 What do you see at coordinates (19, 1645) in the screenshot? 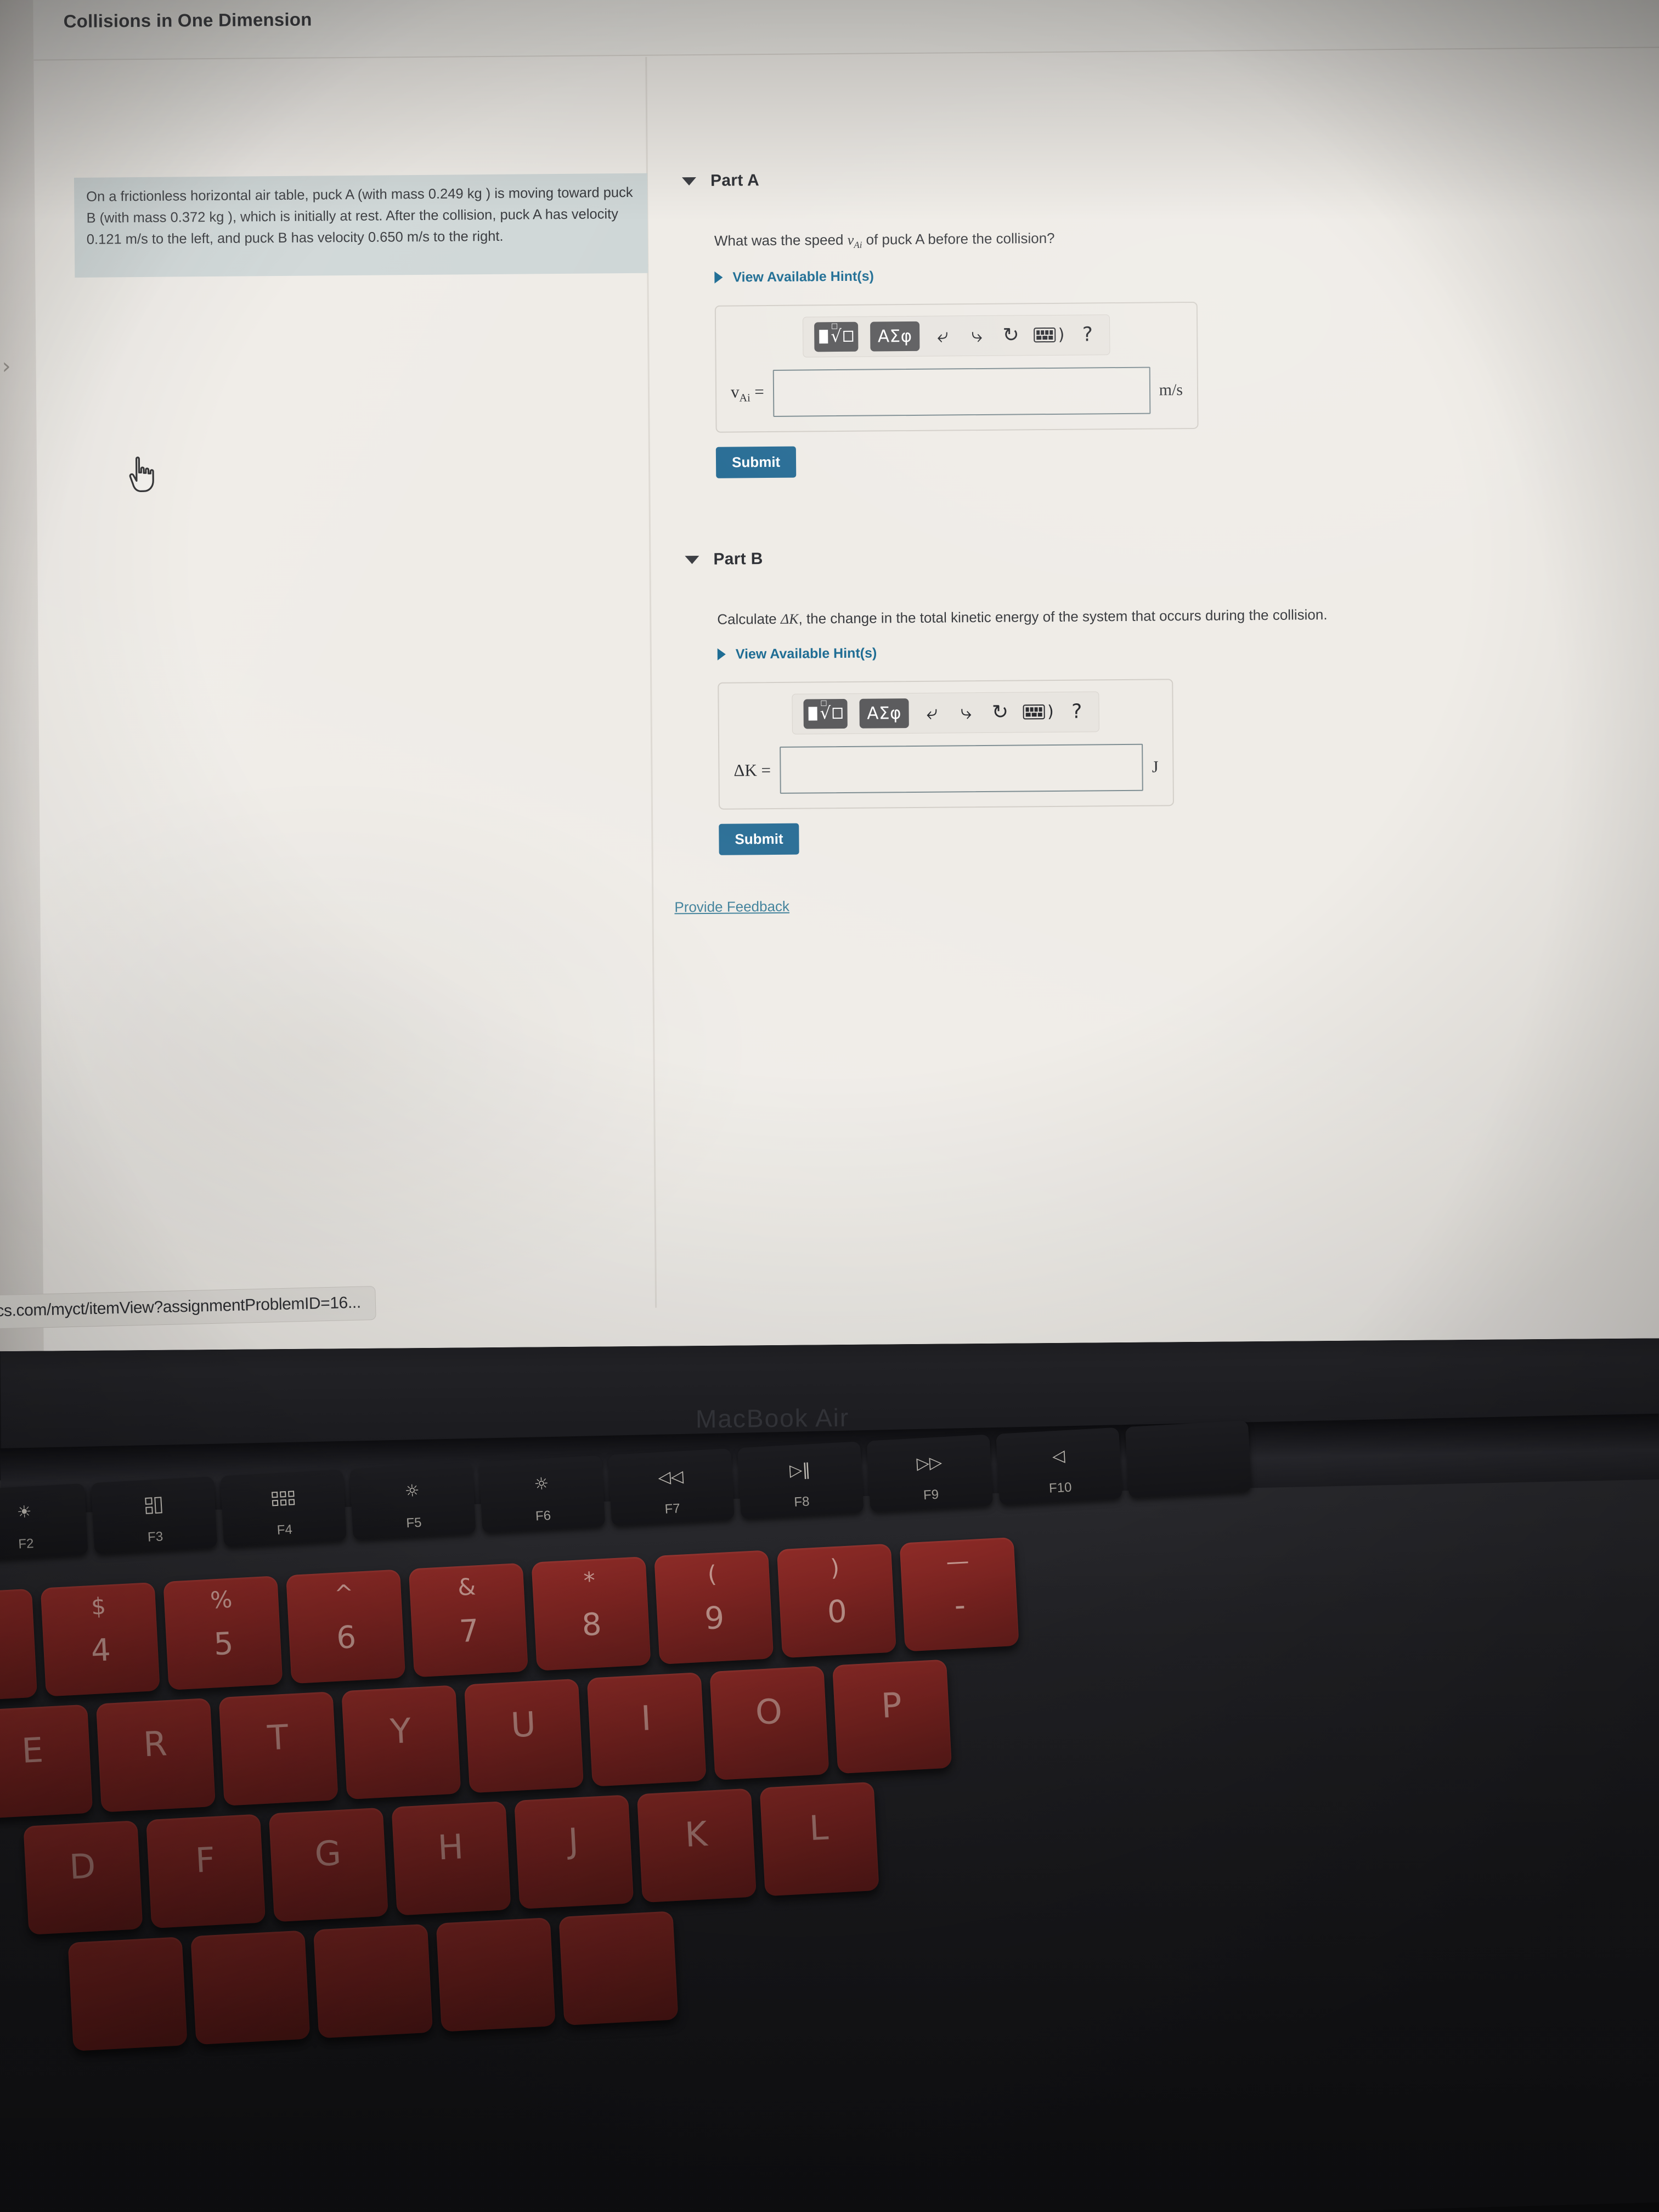
I see `key-3: # 3` at bounding box center [19, 1645].